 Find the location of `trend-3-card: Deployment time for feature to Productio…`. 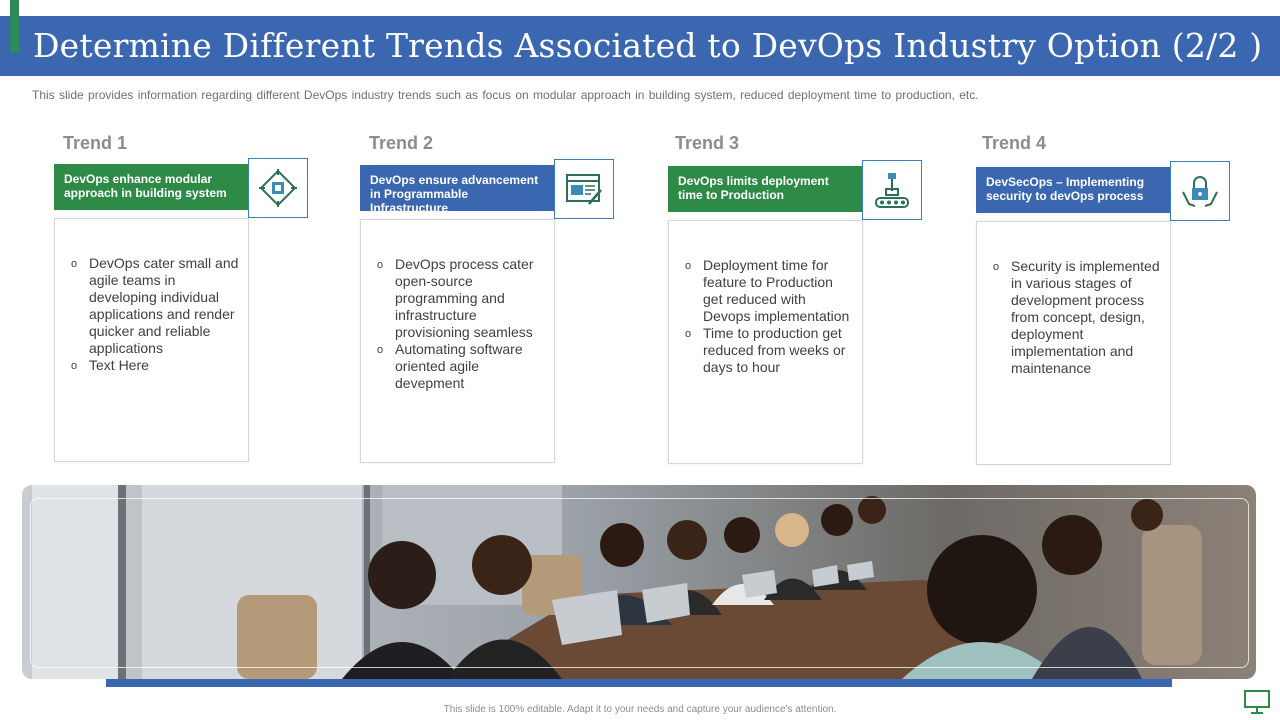

trend-3-card: Deployment time for feature to Productio… is located at coordinates (765, 342).